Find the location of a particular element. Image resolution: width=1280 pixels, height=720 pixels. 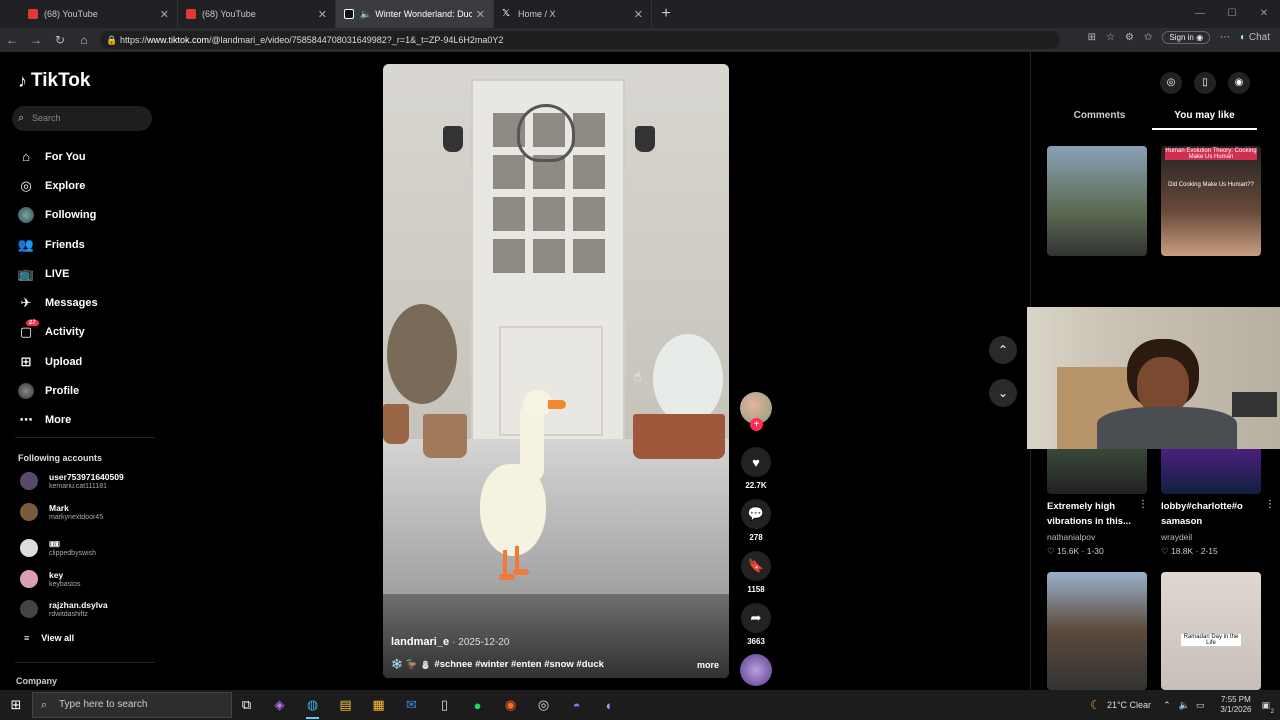

view-all-button: ≡ View all is located at coordinates (49, 638).